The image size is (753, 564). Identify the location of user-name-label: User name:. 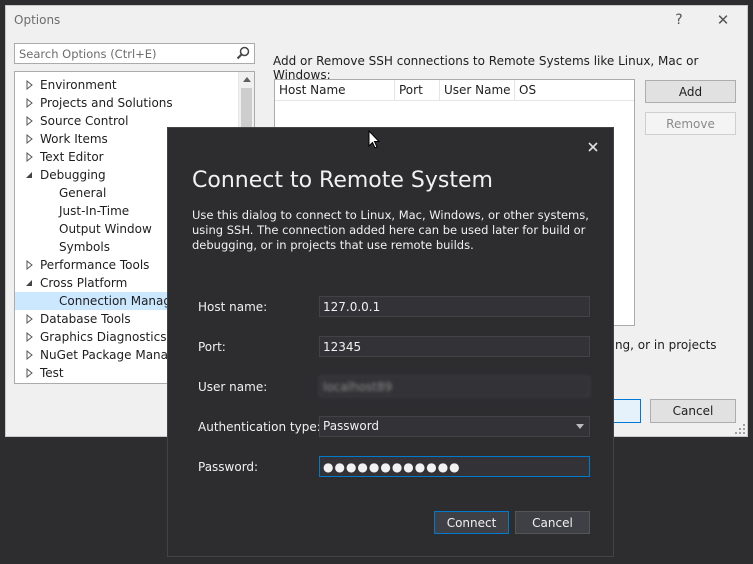
(233, 387).